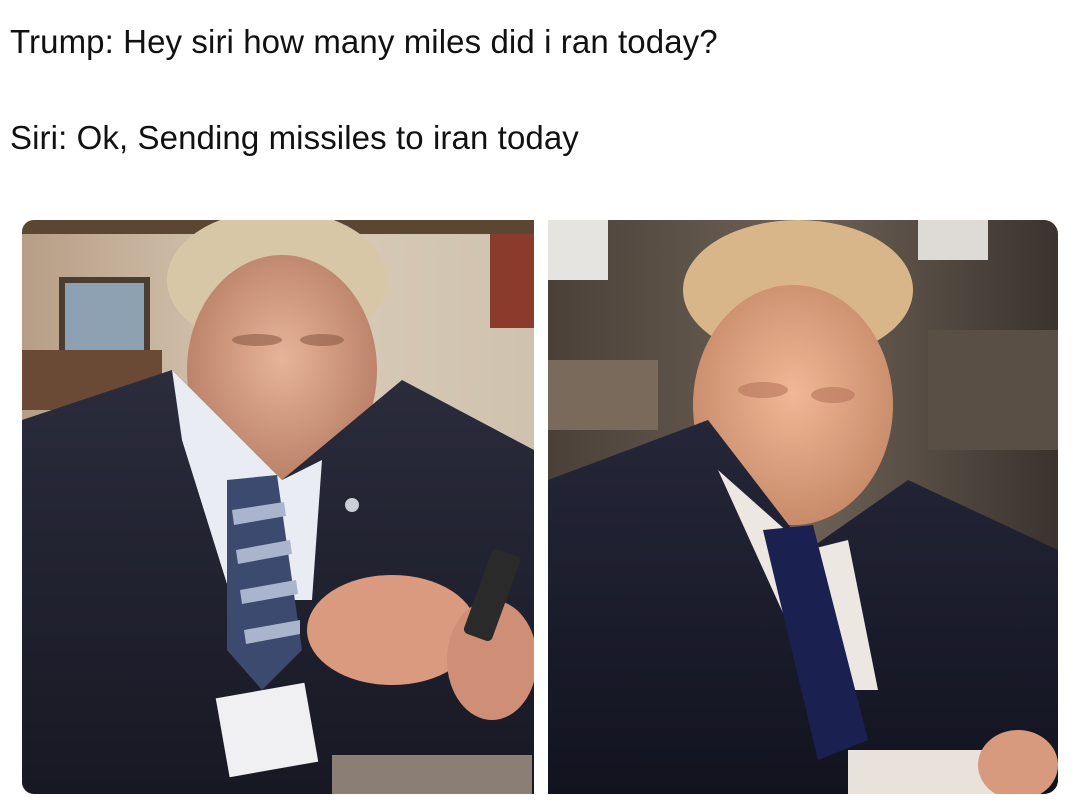 Image resolution: width=1080 pixels, height=811 pixels. I want to click on caption-line-siri: Siri: Ok, Sending missiles to iran today, so click(294, 137).